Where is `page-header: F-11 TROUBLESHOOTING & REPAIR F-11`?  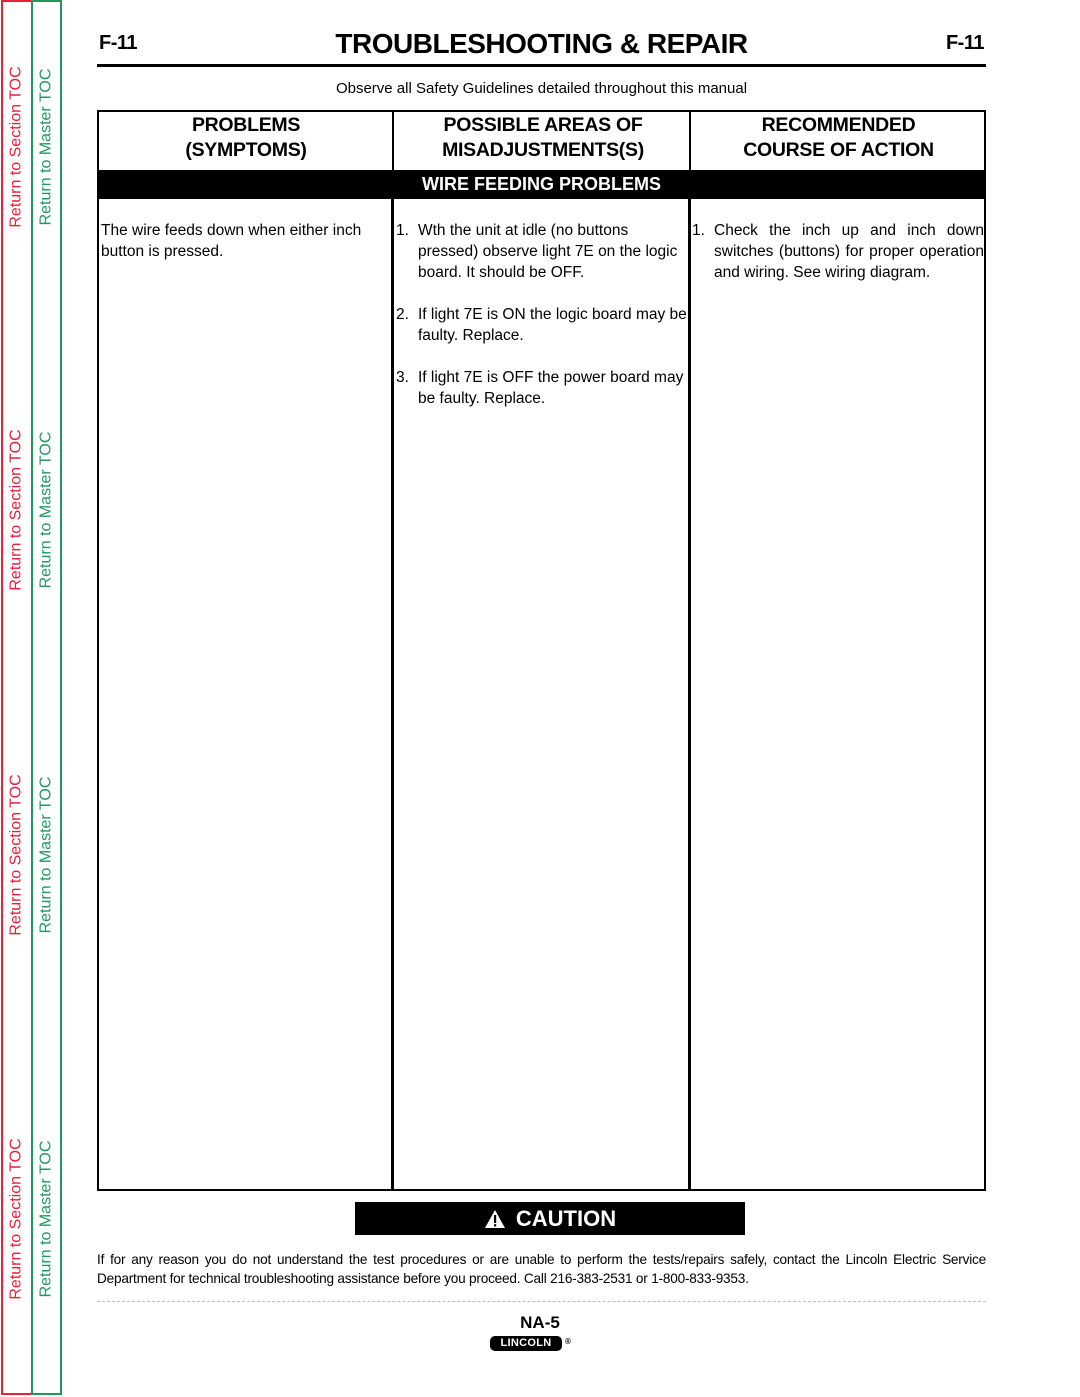
page-header: F-11 TROUBLESHOOTING & REPAIR F-11 is located at coordinates (541, 47).